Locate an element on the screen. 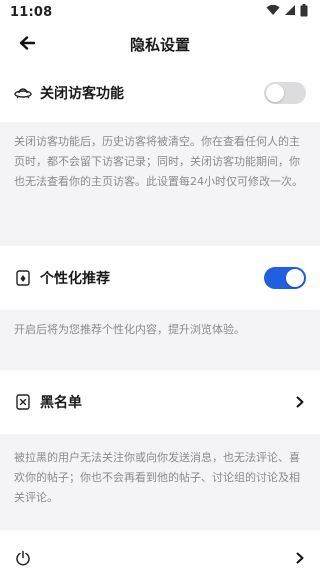 The width and height of the screenshot is (320, 570). visitor-setting-label: 关闭访客功能 is located at coordinates (82, 94).